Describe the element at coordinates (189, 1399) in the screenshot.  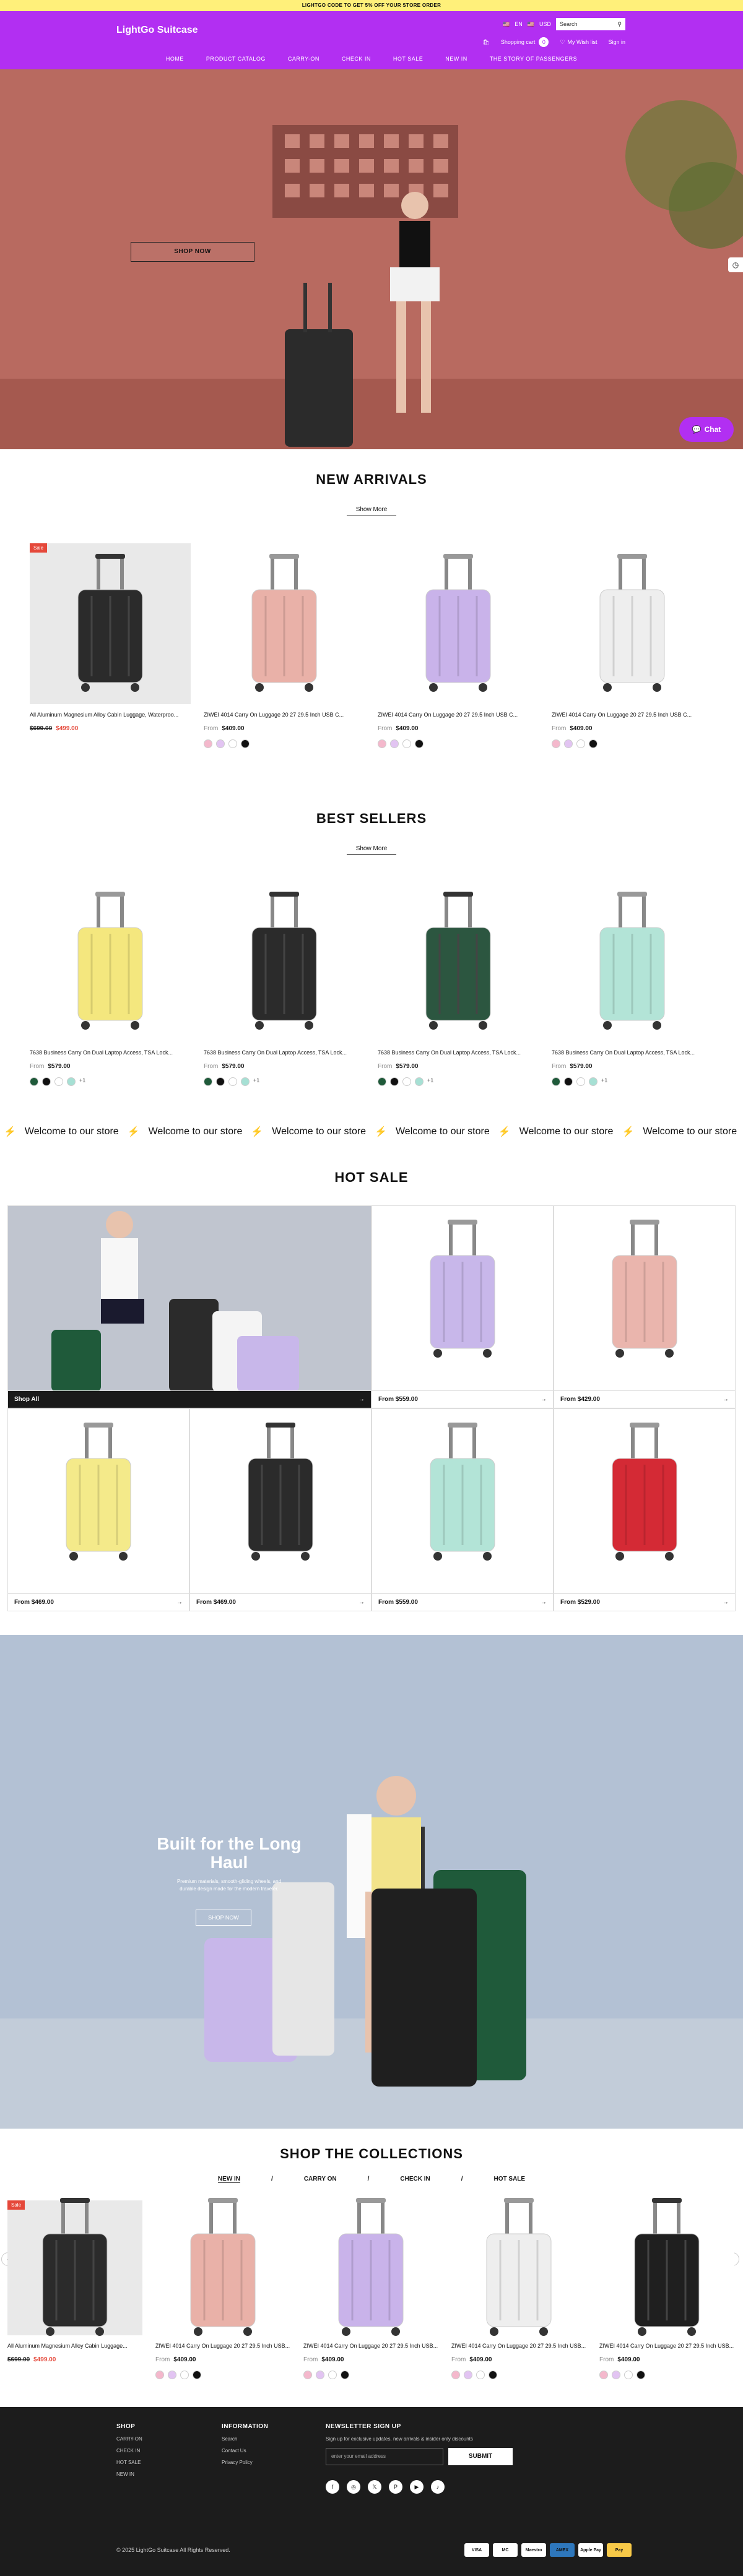
I see `tile-footer: Shop All →` at that location.